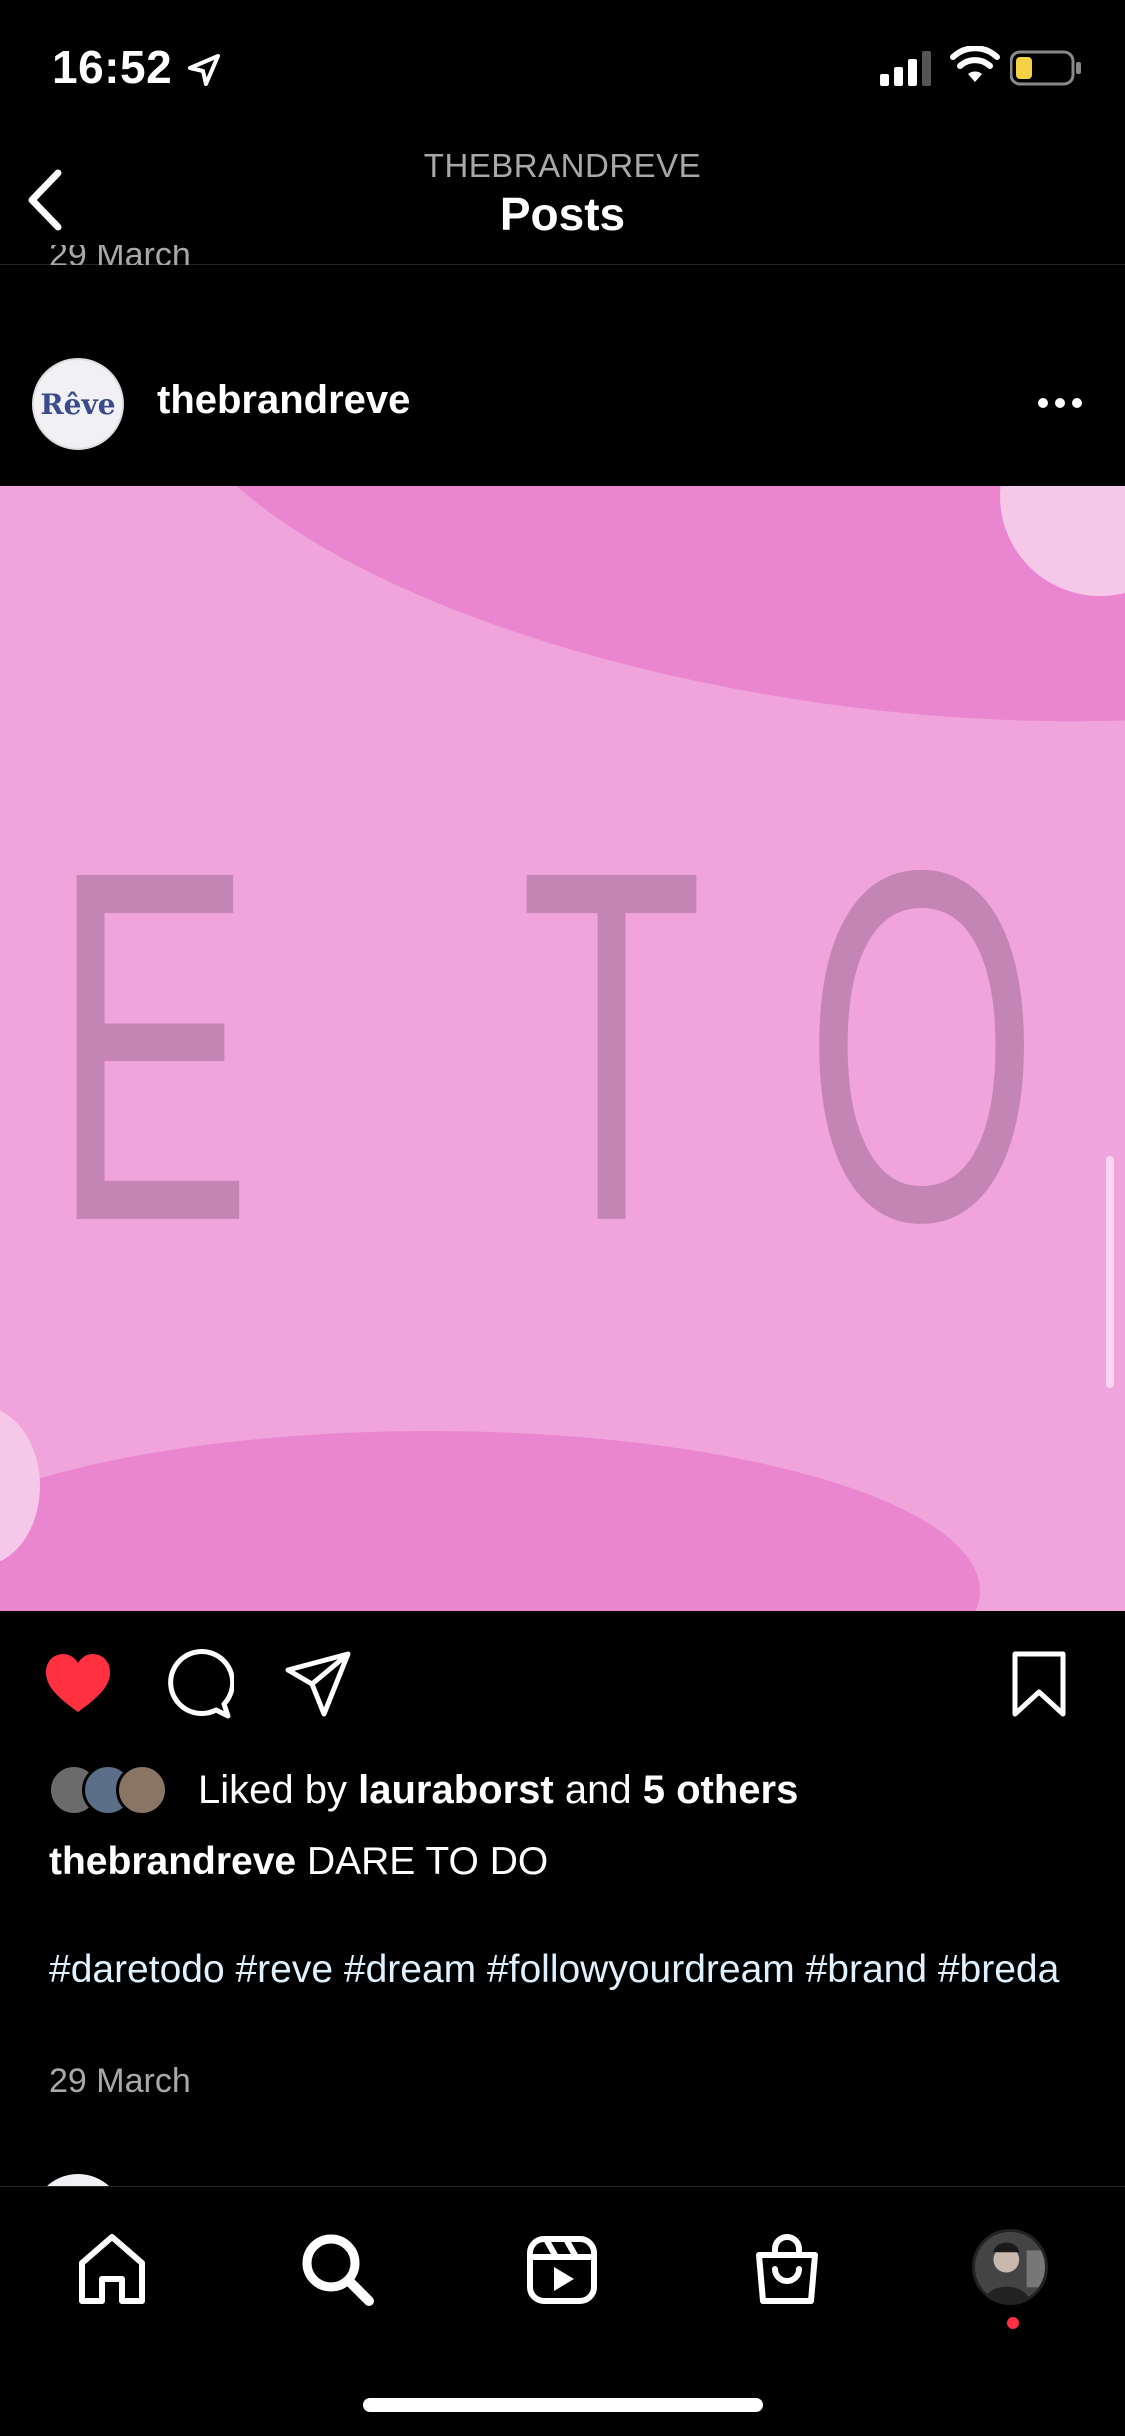  Describe the element at coordinates (1010, 2267) in the screenshot. I see `profile-avatar` at that location.